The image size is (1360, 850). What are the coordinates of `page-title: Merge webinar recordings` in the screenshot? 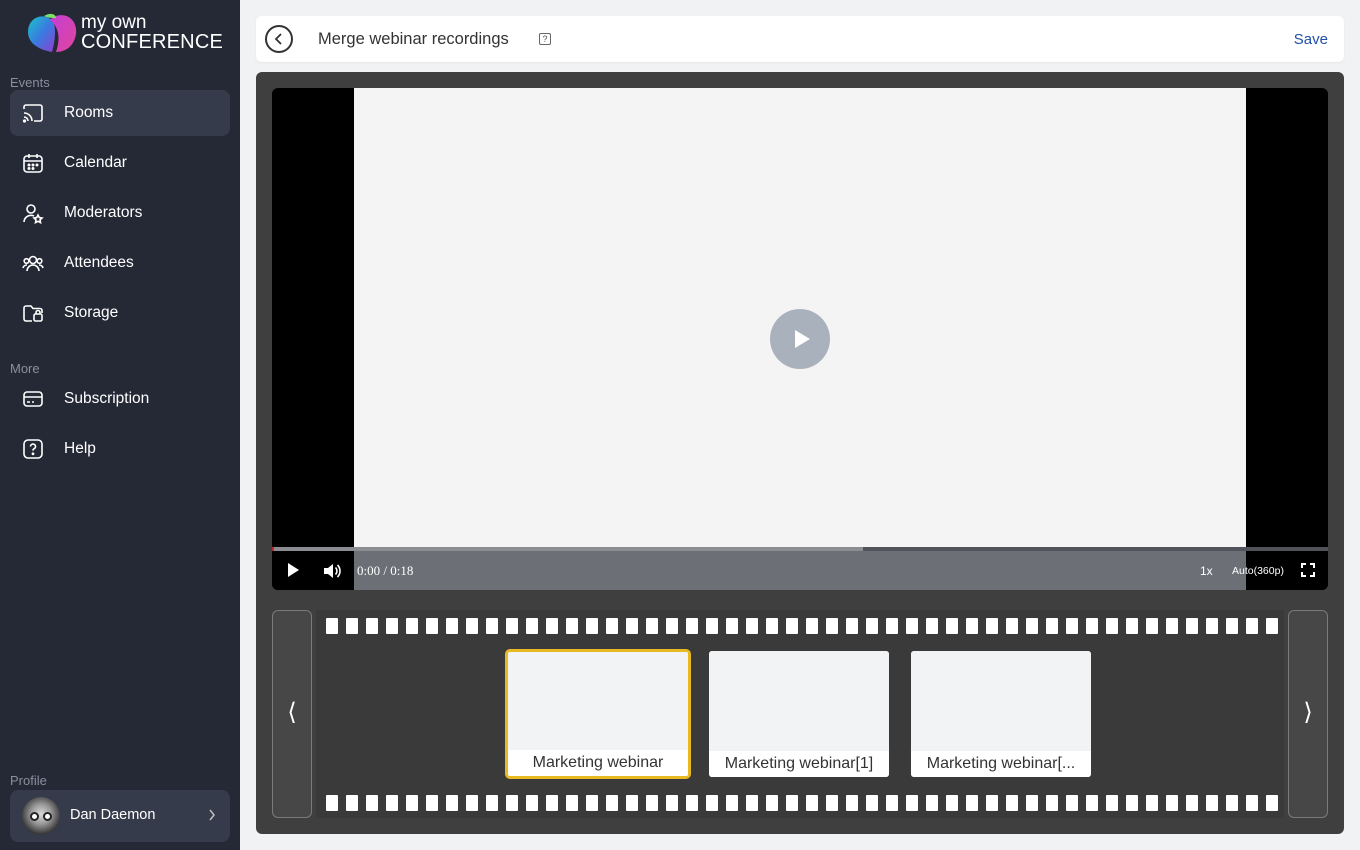 It's located at (413, 39).